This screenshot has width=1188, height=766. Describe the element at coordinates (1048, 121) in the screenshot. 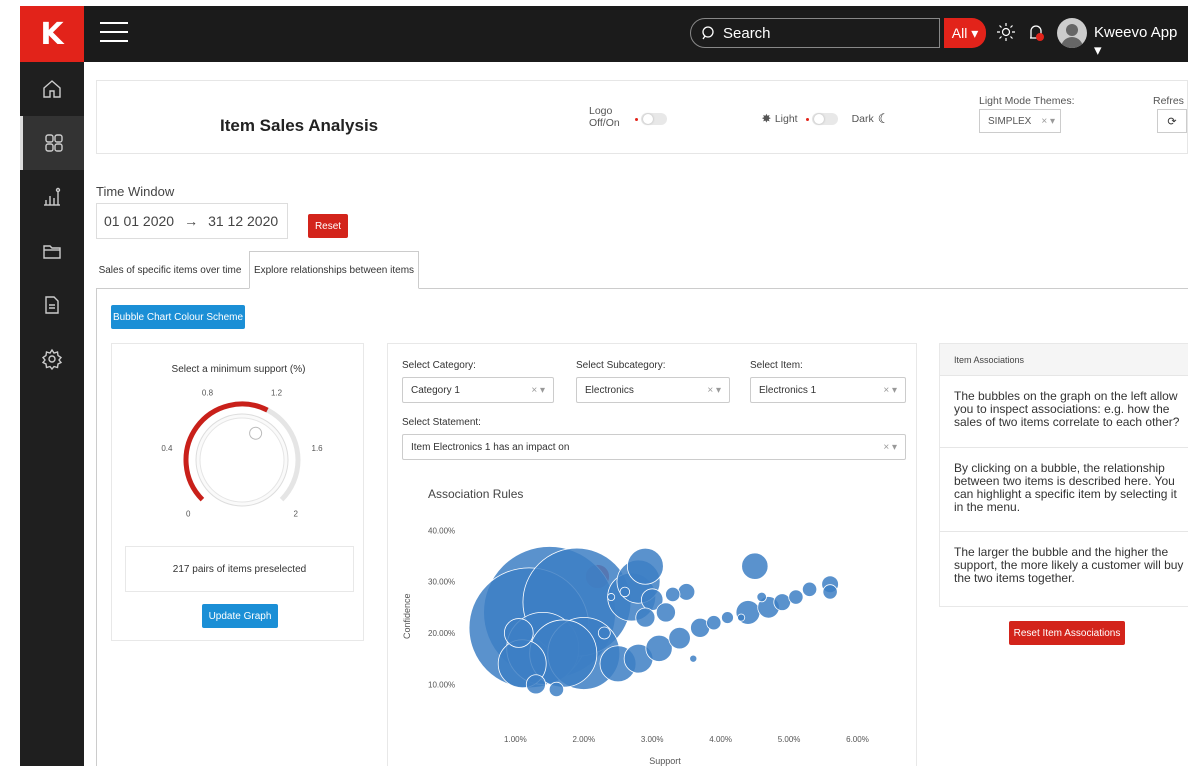

I see `clear-theme-icon: × ▾` at that location.